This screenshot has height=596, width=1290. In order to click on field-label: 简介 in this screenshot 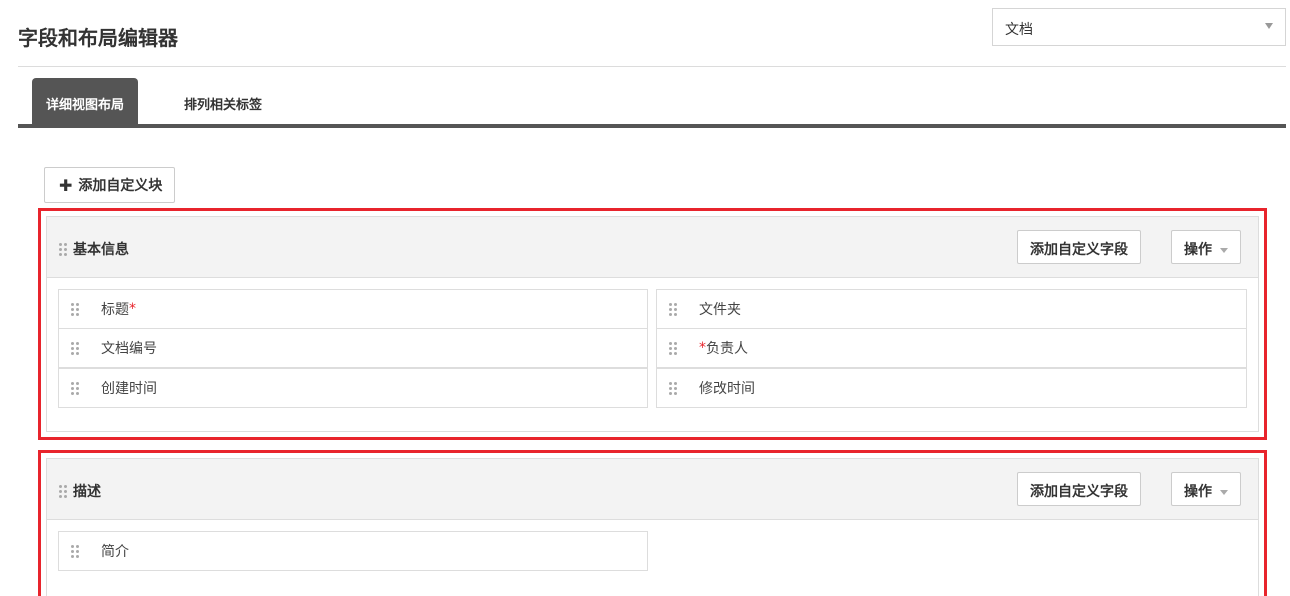, I will do `click(115, 552)`.